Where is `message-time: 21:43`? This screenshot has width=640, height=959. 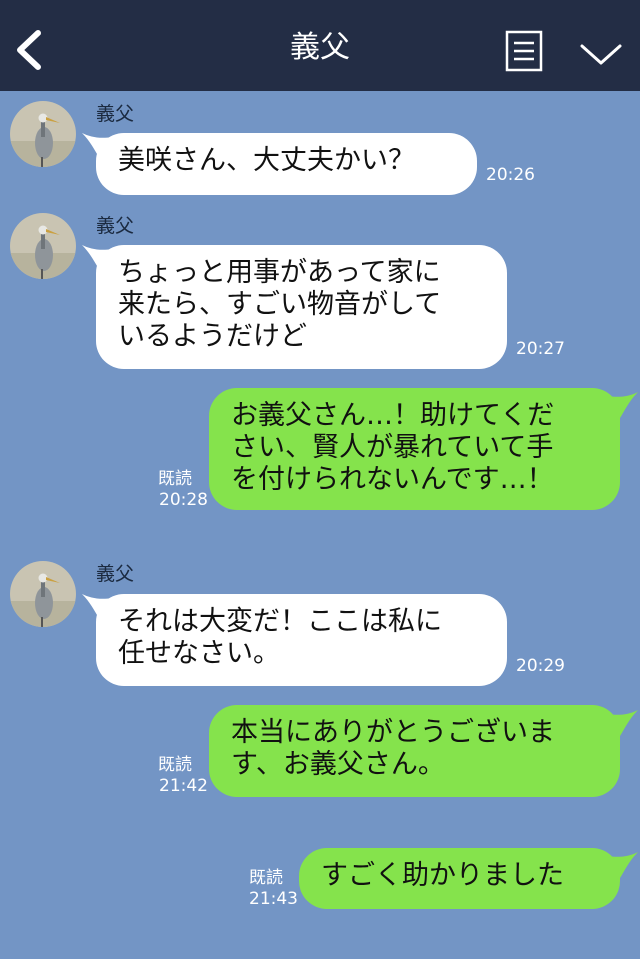
message-time: 21:43 is located at coordinates (273, 899).